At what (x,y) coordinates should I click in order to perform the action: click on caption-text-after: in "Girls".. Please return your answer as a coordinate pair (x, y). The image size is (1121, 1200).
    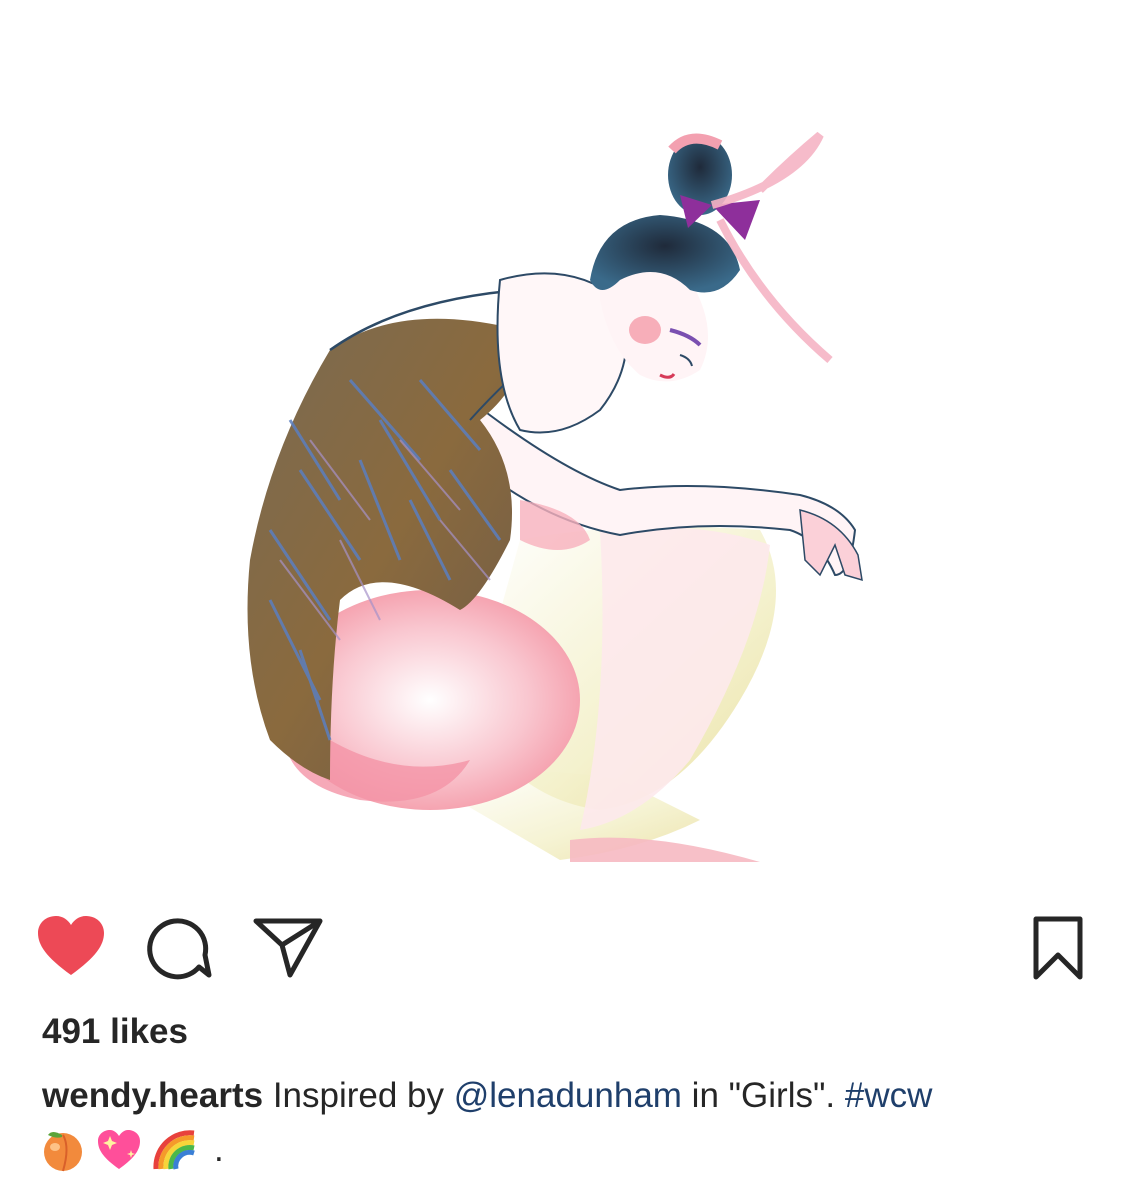
    Looking at the image, I should click on (763, 1095).